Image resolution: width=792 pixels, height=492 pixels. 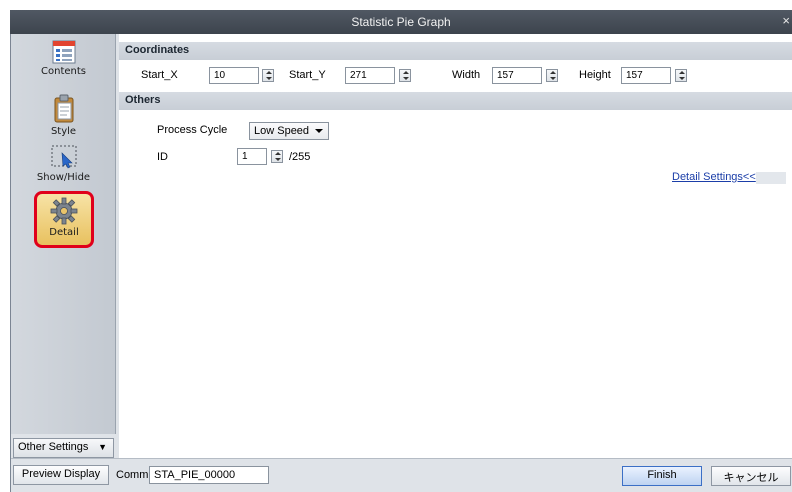 What do you see at coordinates (300, 157) in the screenshot?
I see `id-max-label: /255` at bounding box center [300, 157].